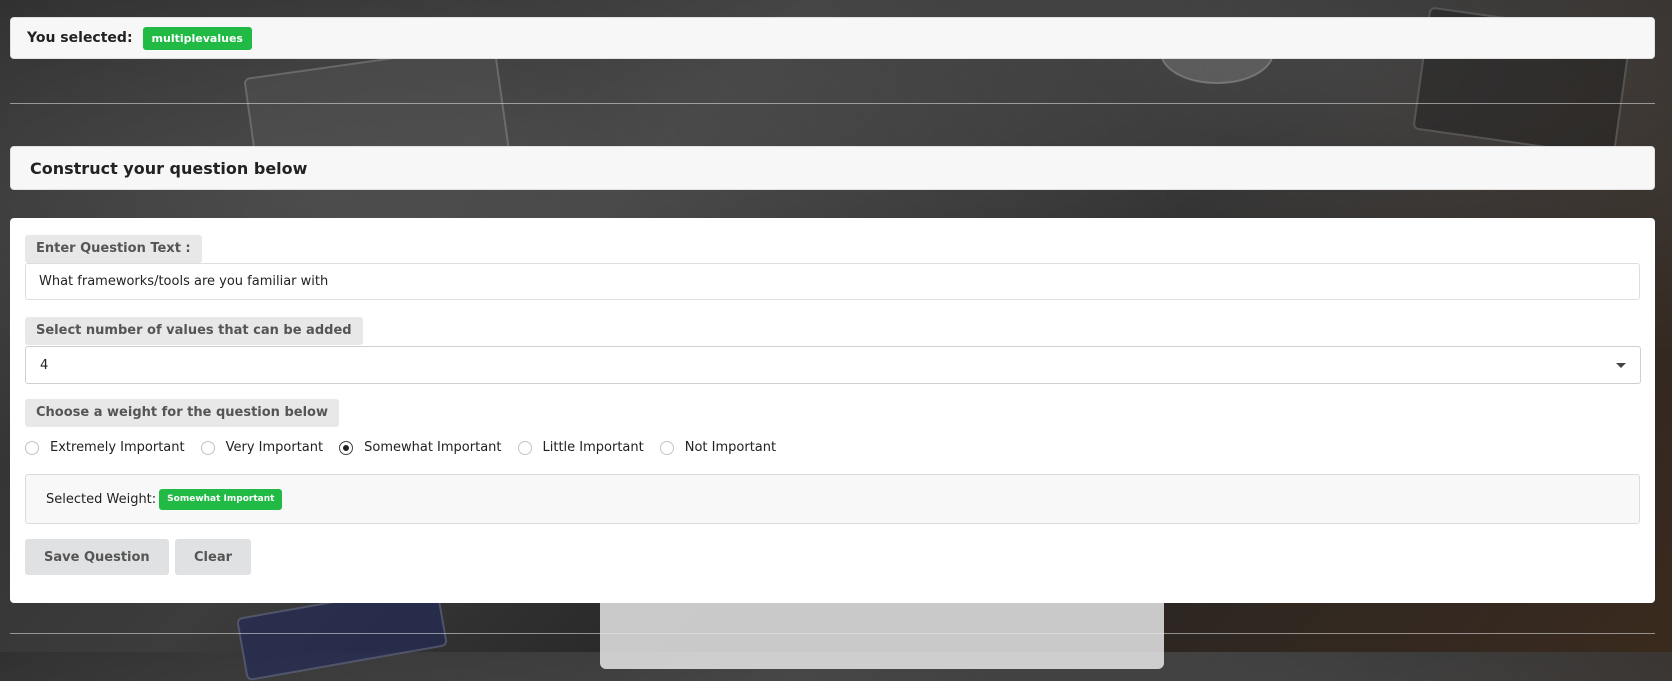  I want to click on weight-option-label: Very Important, so click(274, 447).